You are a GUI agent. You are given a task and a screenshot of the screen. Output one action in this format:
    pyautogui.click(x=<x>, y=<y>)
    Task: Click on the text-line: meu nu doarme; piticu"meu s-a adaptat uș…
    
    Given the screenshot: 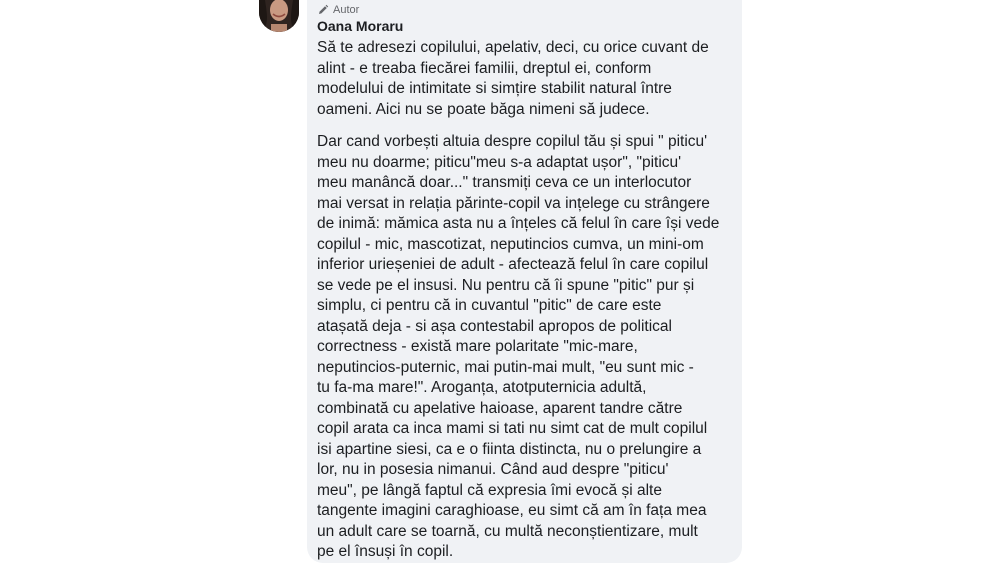 What is the action you would take?
    pyautogui.click(x=499, y=162)
    